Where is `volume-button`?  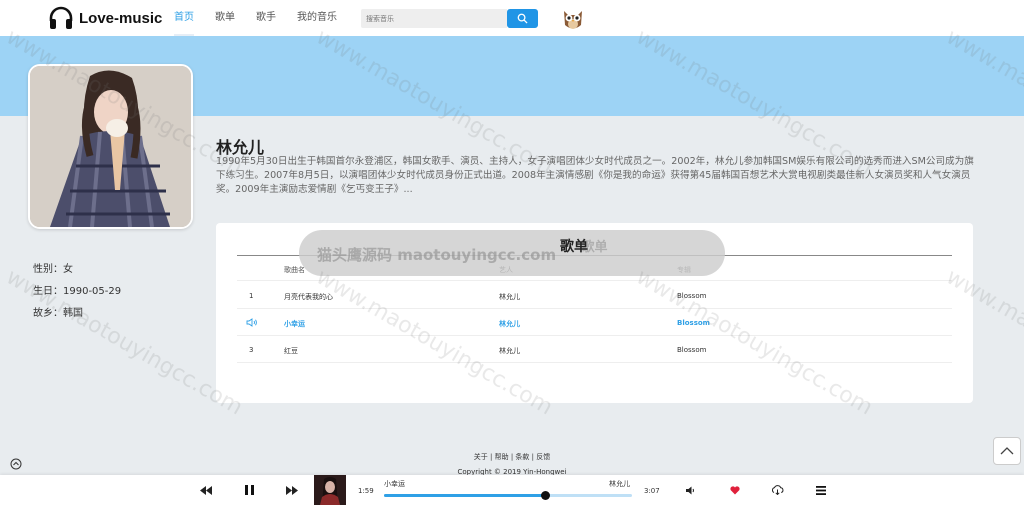 volume-button is located at coordinates (691, 490).